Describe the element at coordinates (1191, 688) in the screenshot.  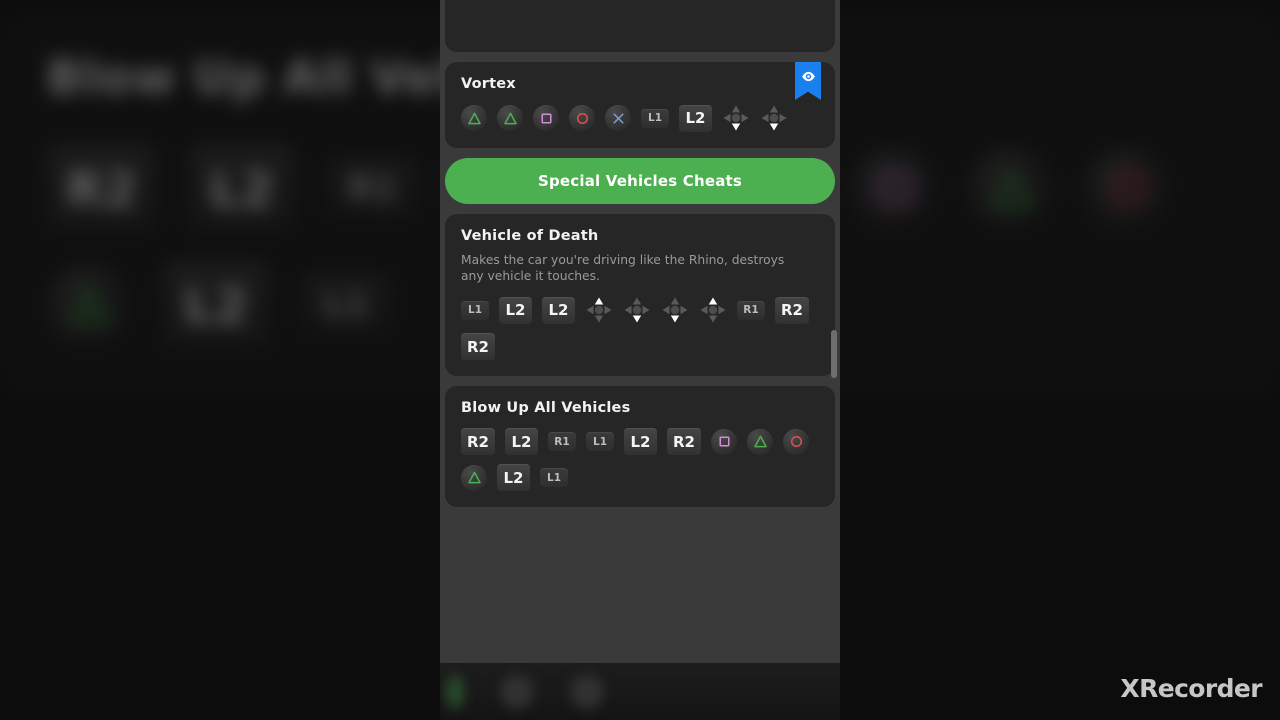
I see `xrecorder-watermark: XRecorder` at that location.